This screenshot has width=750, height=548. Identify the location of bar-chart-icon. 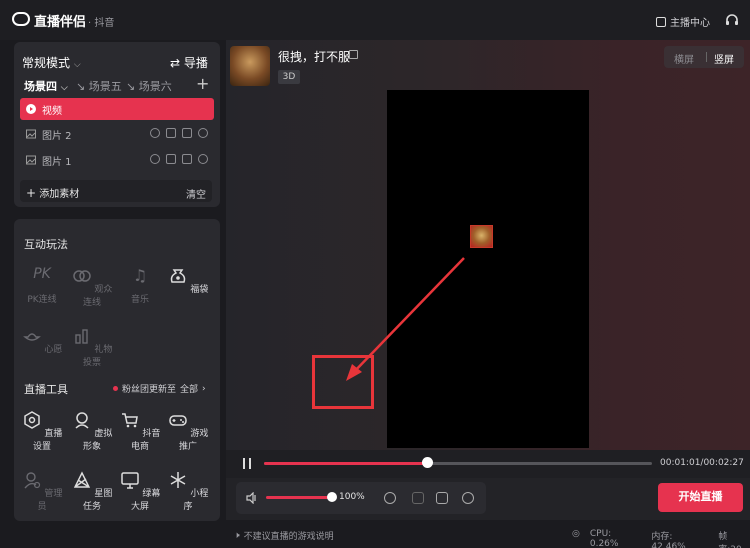
(81, 336).